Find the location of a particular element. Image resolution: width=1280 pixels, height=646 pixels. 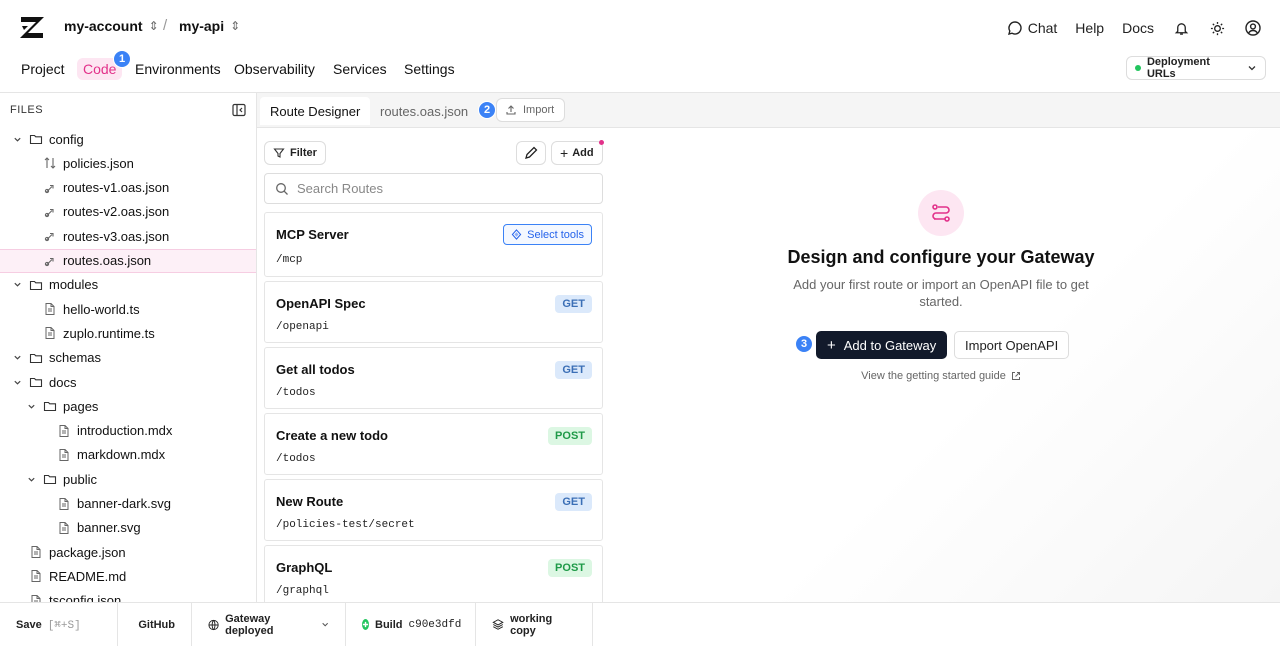

step-badge-3: 3 is located at coordinates (804, 344).